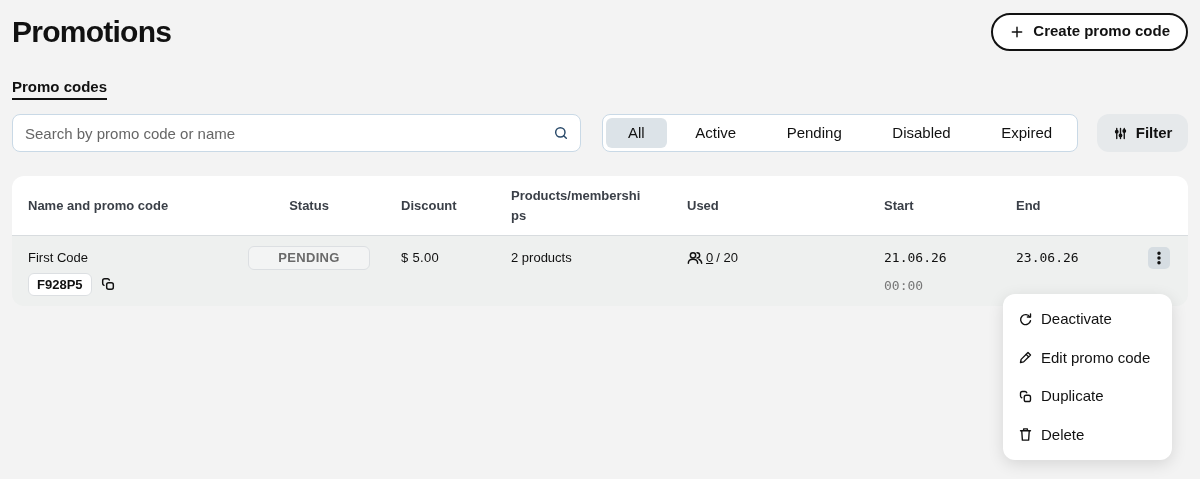 Image resolution: width=1200 pixels, height=479 pixels. I want to click on tab: Promo codes, so click(60, 88).